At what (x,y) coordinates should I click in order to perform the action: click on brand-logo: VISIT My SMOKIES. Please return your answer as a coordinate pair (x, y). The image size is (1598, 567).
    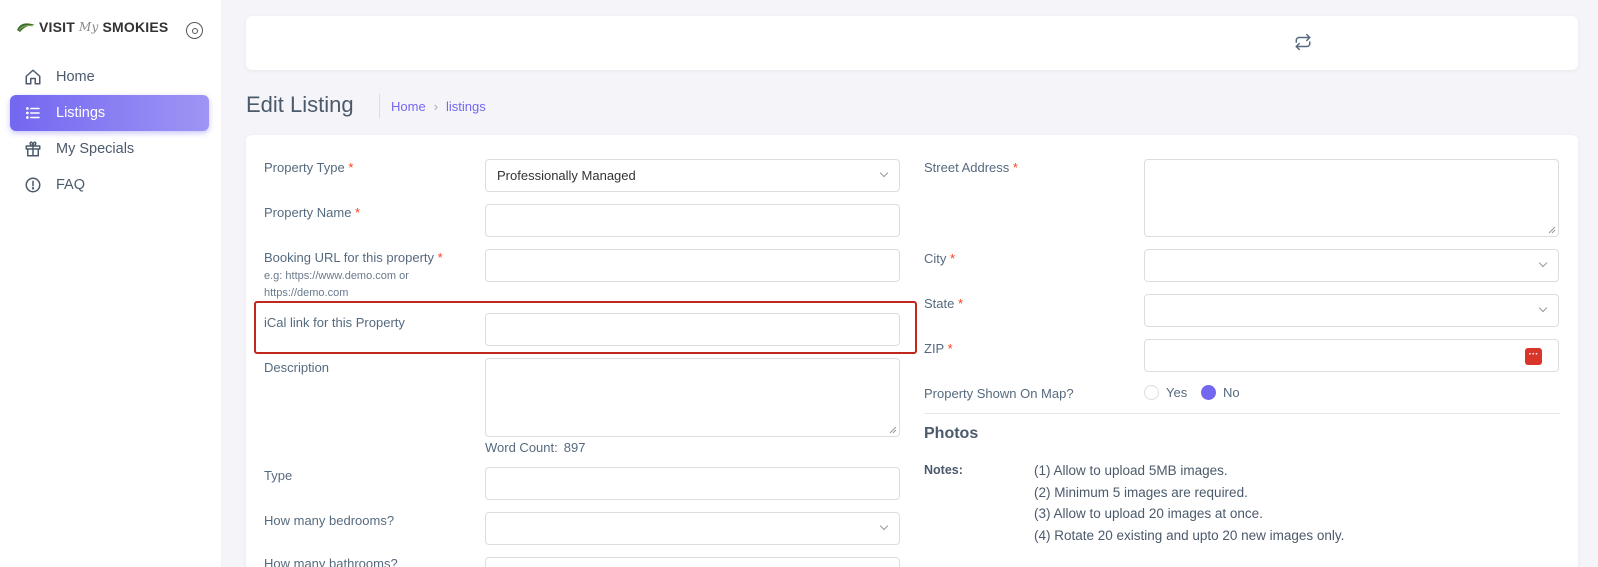
    Looking at the image, I should click on (92, 27).